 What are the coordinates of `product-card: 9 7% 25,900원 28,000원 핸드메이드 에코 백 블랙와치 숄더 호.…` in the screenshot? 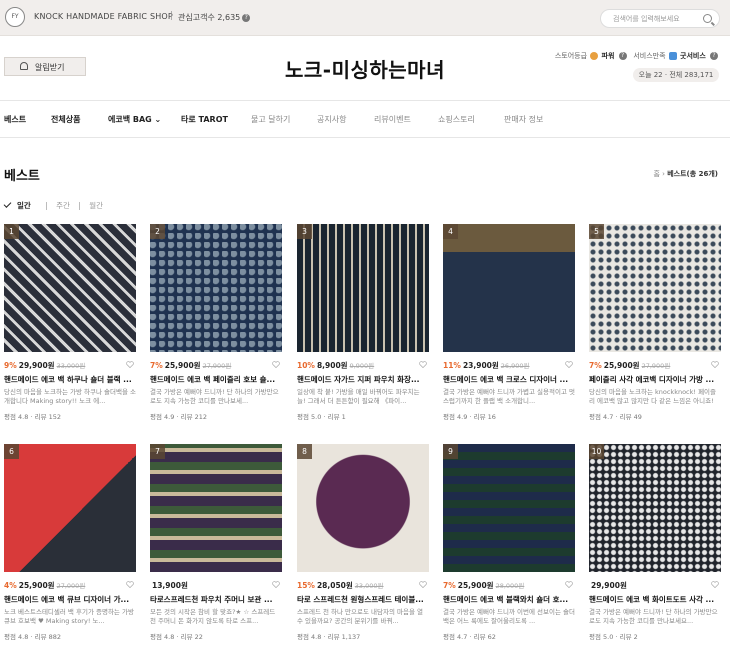 It's located at (509, 544).